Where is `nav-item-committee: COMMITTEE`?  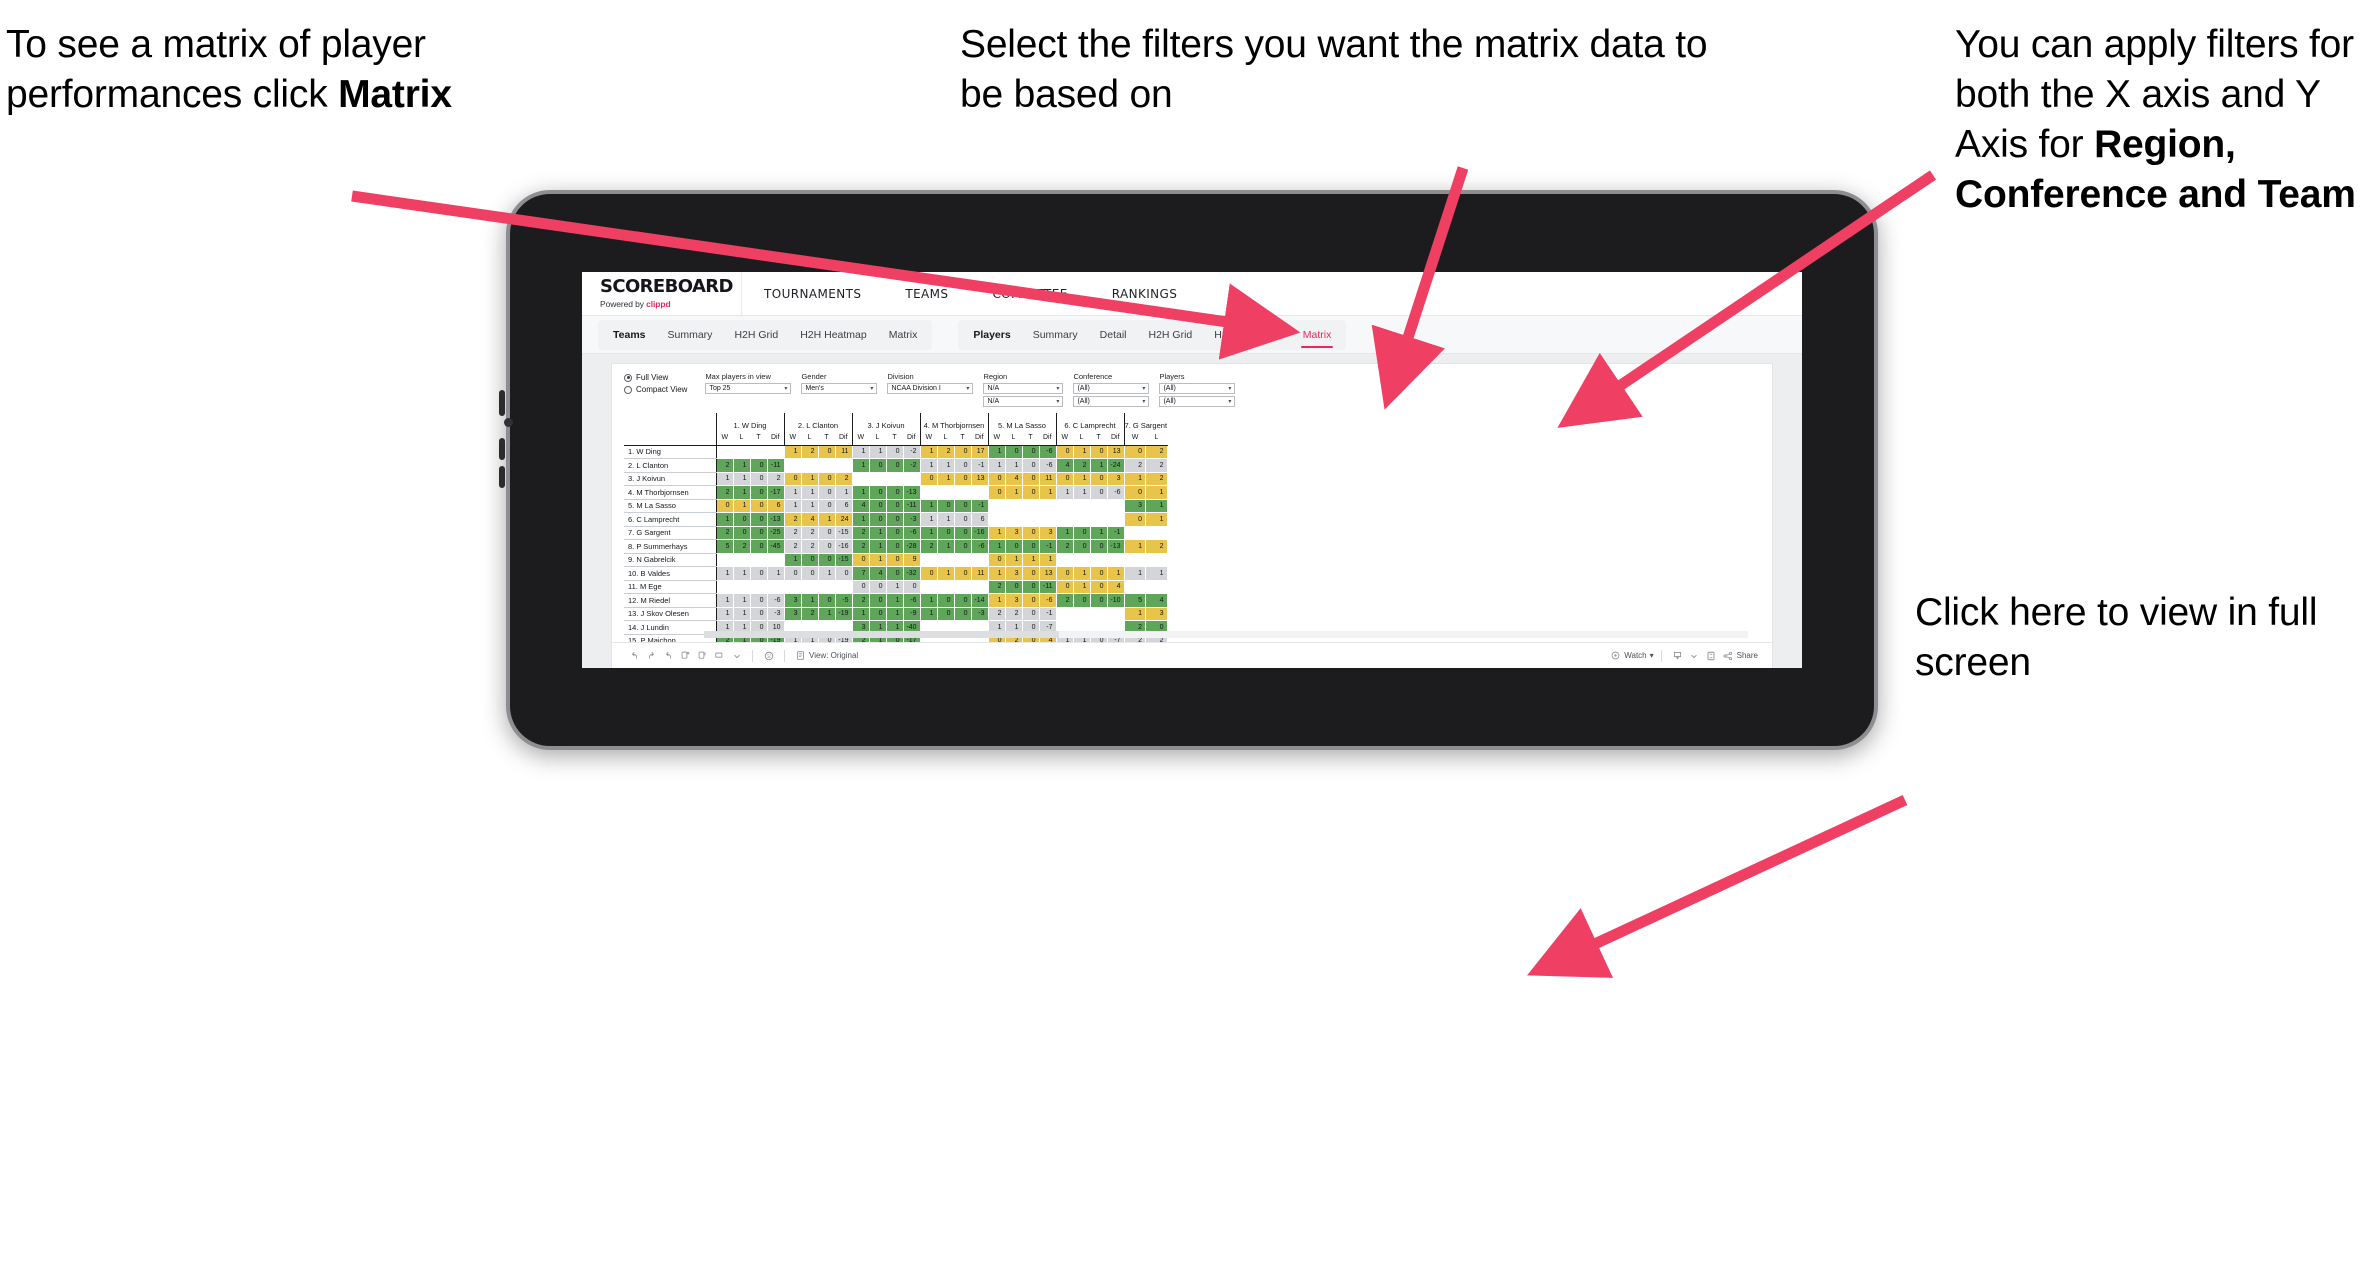
nav-item-committee: COMMITTEE is located at coordinates (1029, 293).